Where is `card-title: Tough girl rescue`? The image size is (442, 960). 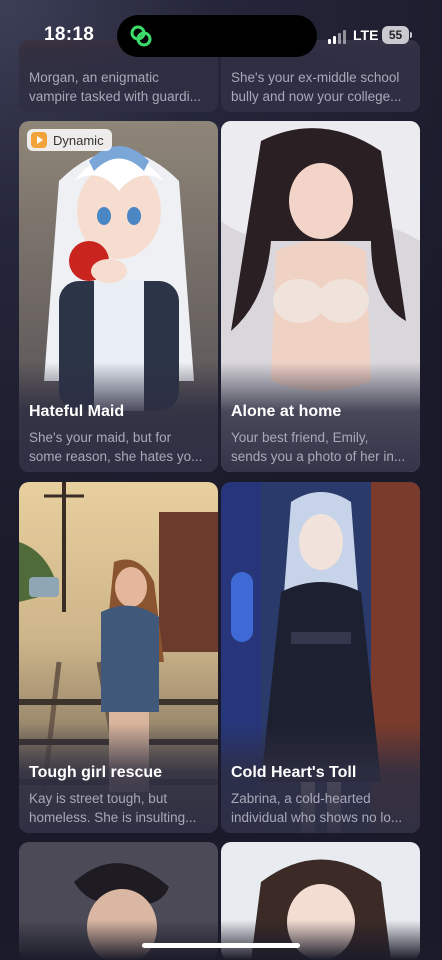 card-title: Tough girl rescue is located at coordinates (96, 772).